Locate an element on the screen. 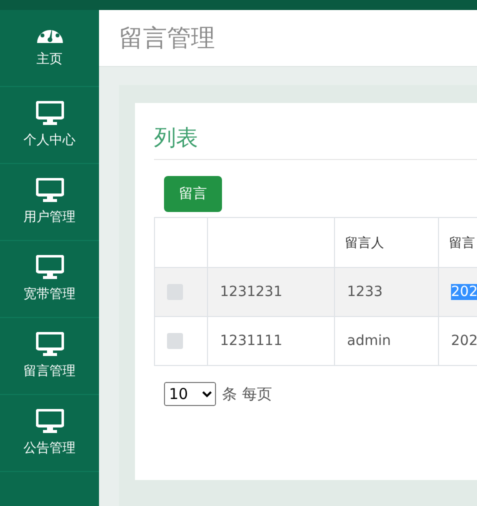 Image resolution: width=477 pixels, height=506 pixels. sidebar-item: 用户管理 is located at coordinates (49, 202).